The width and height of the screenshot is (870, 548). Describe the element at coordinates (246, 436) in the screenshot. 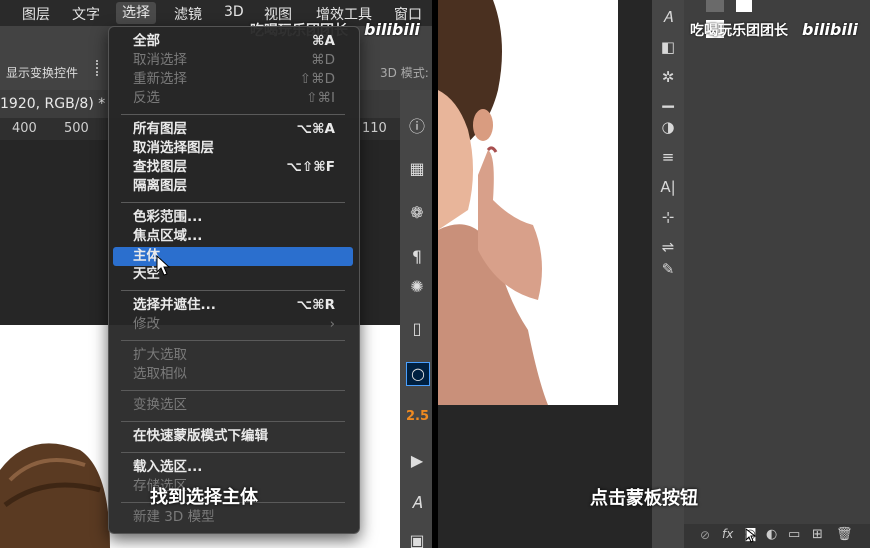

I see `menu-item: 在快速蒙版模式下编辑` at that location.